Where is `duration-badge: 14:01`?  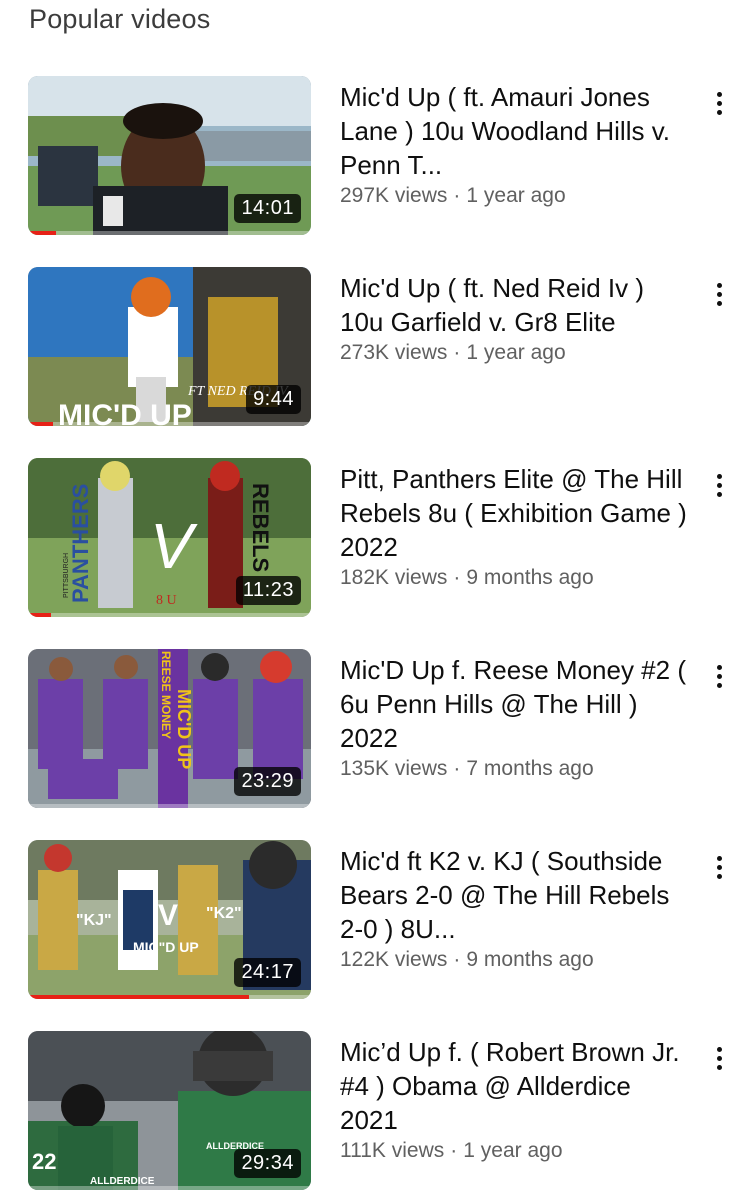
duration-badge: 14:01 is located at coordinates (267, 208).